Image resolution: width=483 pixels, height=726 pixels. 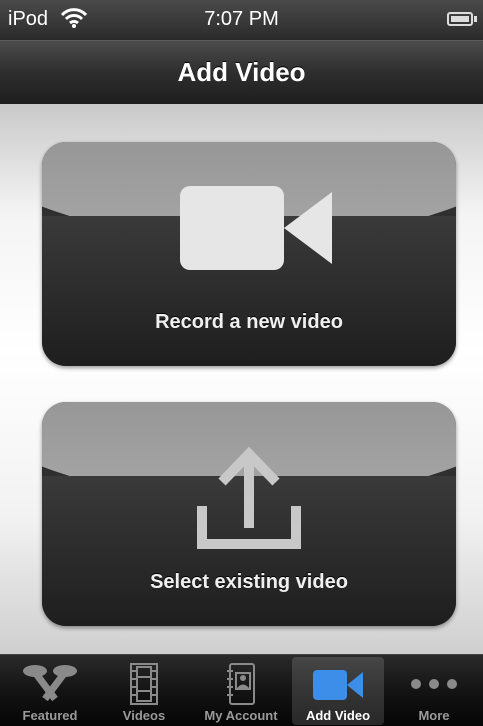 I want to click on tab-label: My Account, so click(x=241, y=715).